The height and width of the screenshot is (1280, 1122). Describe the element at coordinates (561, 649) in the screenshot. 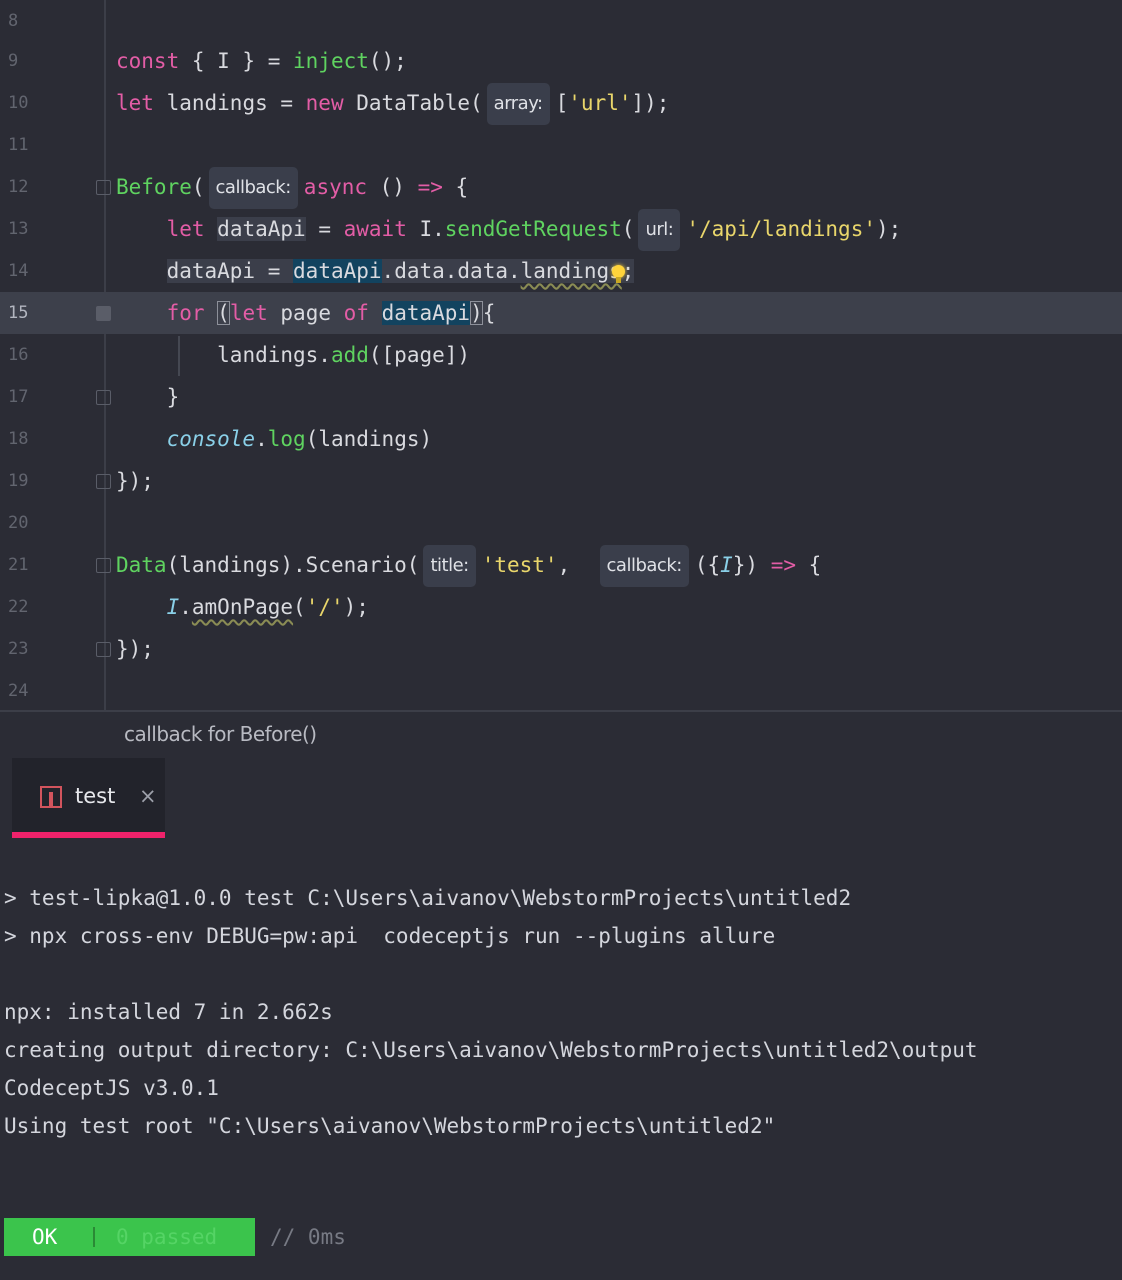

I see `code-line: 23 });` at that location.